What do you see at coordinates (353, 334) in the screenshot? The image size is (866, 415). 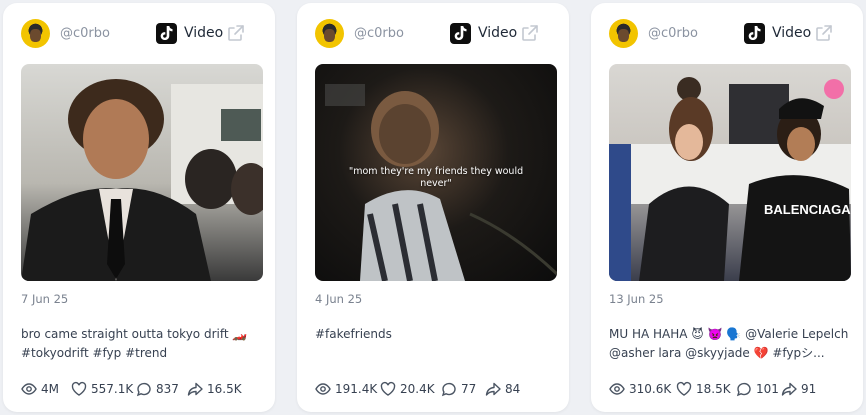 I see `post-caption: #fakefriends` at bounding box center [353, 334].